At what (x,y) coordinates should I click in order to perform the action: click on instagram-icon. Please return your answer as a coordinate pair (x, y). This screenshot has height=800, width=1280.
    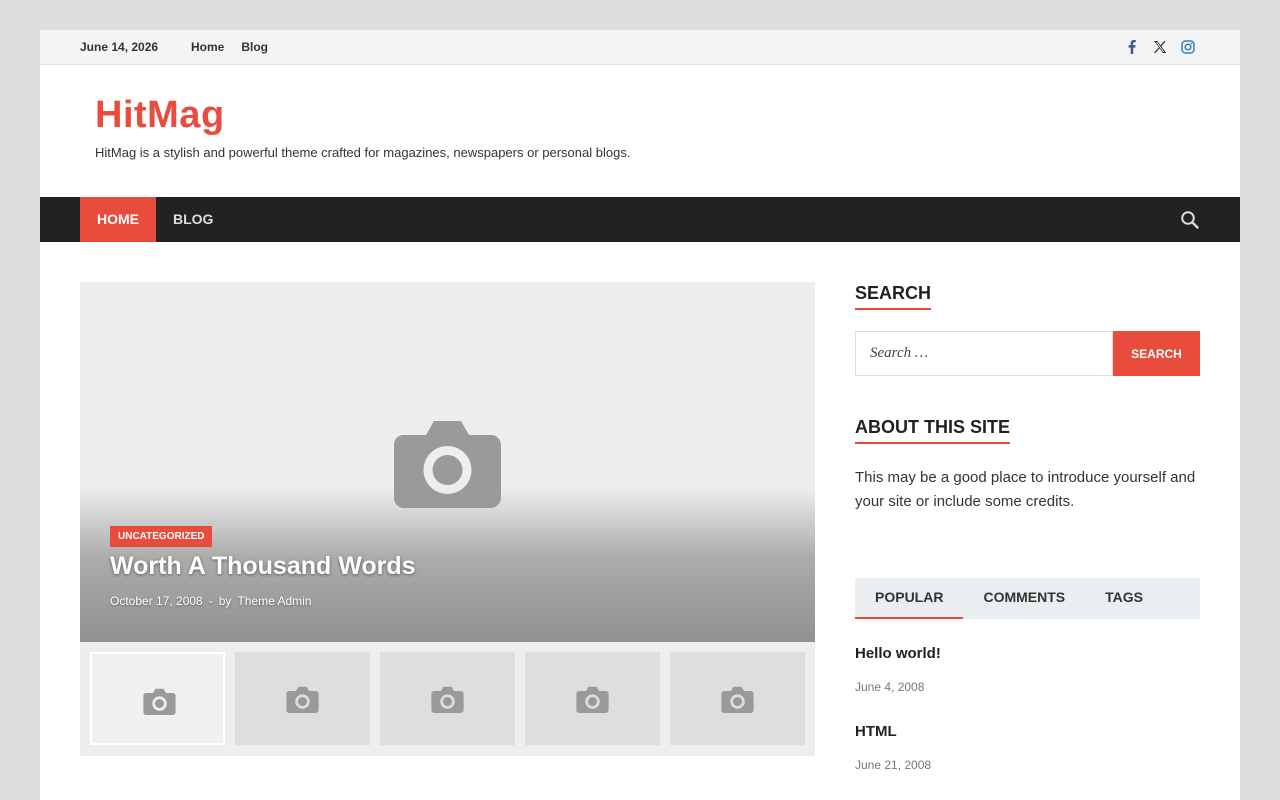
    Looking at the image, I should click on (1188, 47).